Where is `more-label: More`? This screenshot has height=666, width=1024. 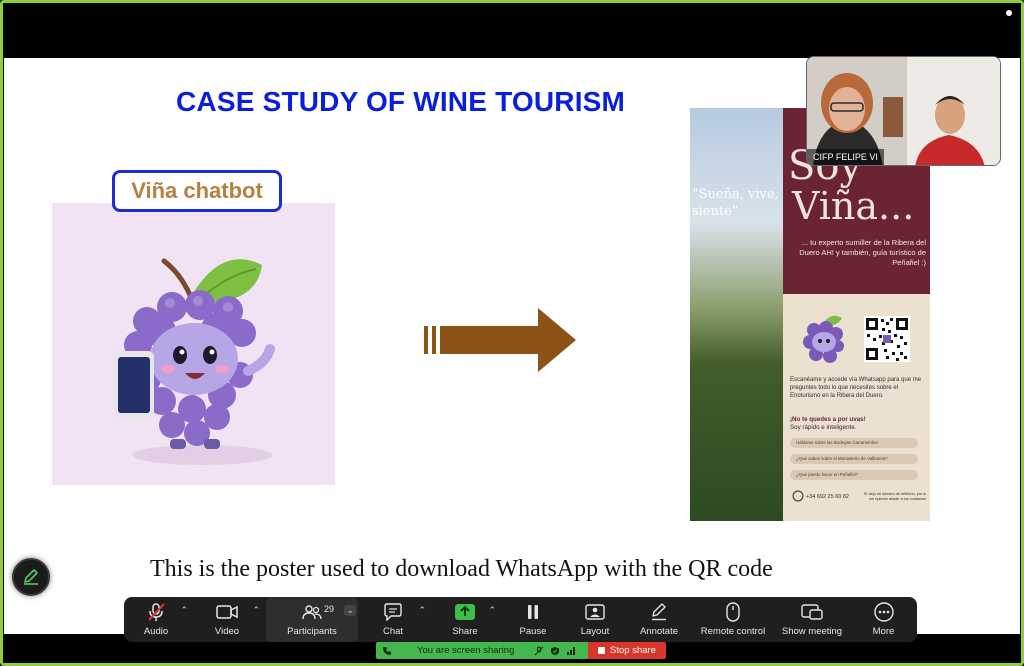 more-label: More is located at coordinates (883, 631).